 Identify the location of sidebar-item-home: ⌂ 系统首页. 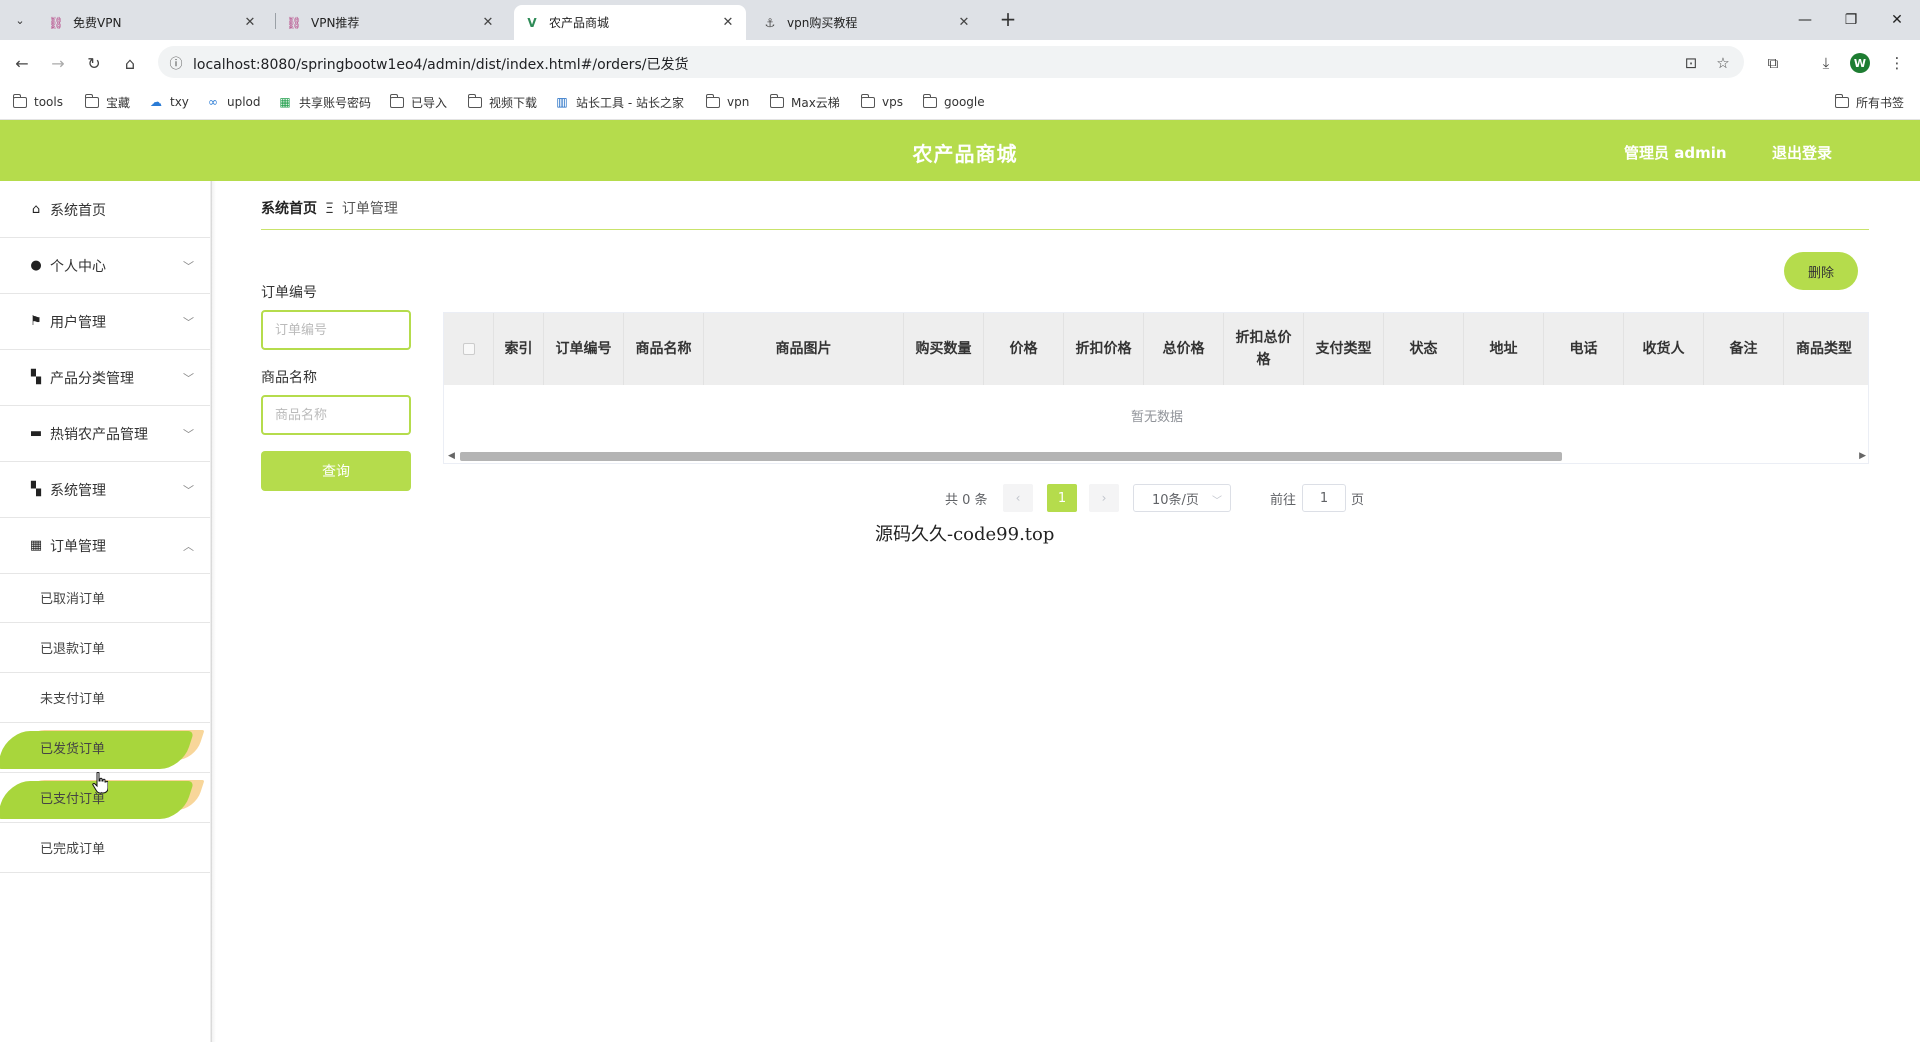
(105, 210).